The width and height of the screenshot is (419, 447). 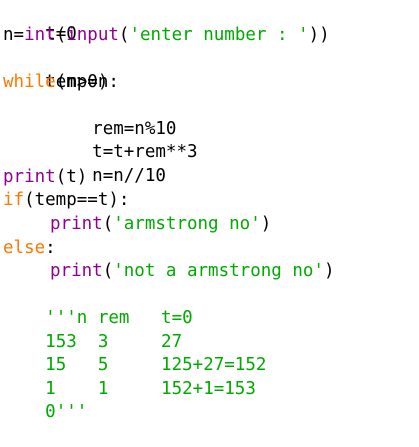 I want to click on code-line-5: rem=n%10, so click(x=89, y=117).